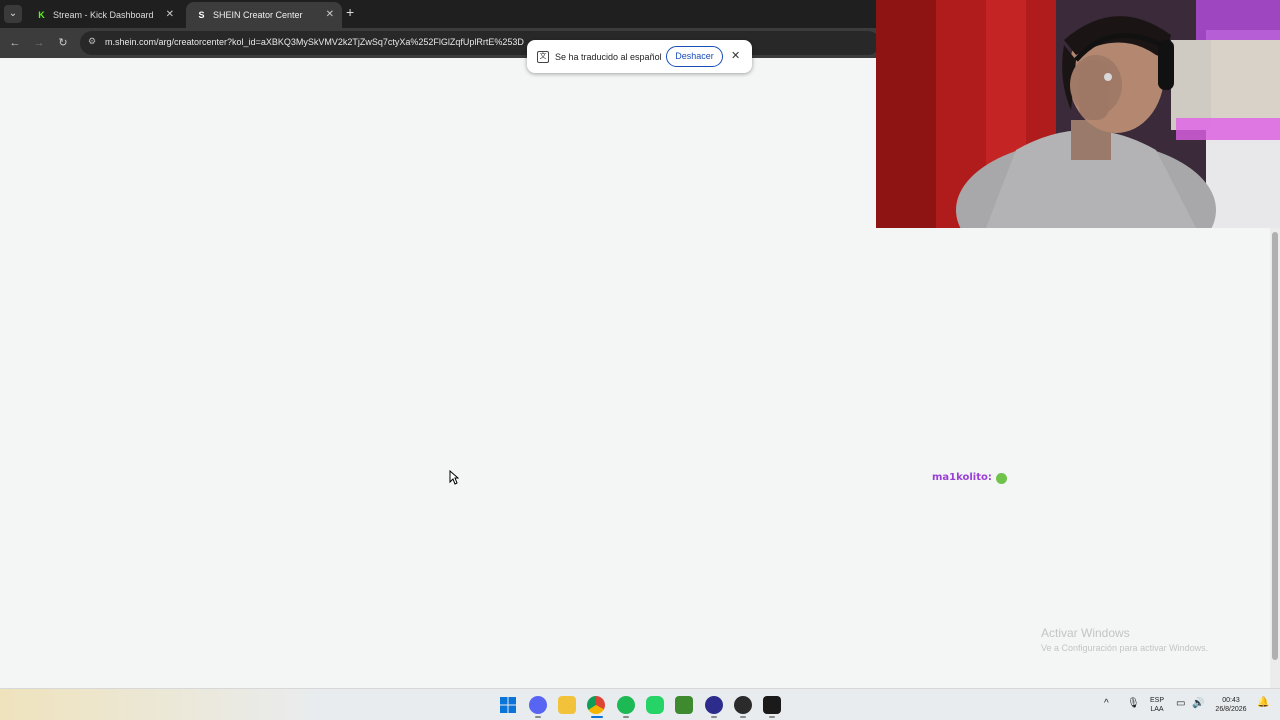  Describe the element at coordinates (13, 14) in the screenshot. I see `tab-search-button: ⌄` at that location.